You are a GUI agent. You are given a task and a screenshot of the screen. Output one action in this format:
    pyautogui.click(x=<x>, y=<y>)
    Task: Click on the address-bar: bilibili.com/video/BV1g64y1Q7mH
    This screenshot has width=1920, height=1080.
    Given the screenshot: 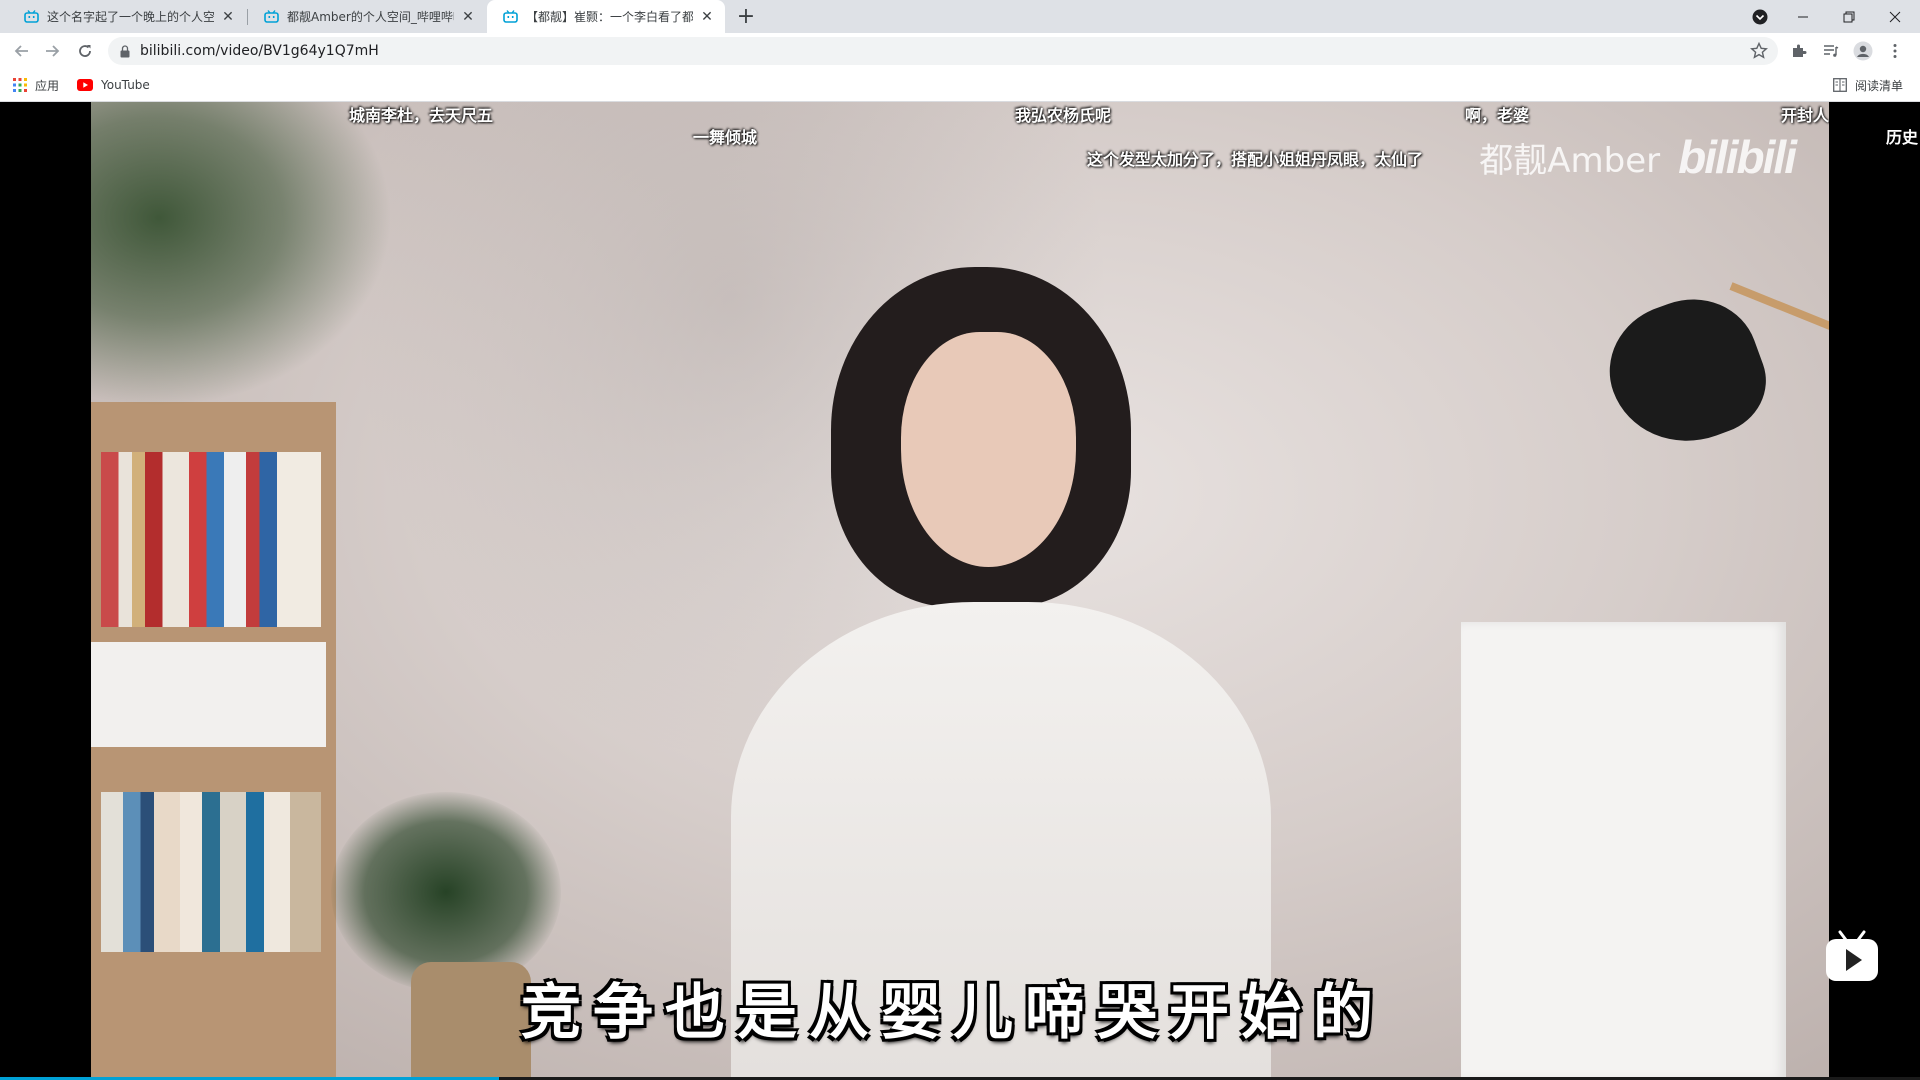 What is the action you would take?
    pyautogui.click(x=943, y=51)
    